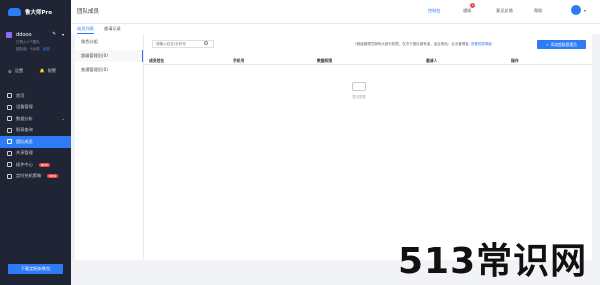  What do you see at coordinates (9, 130) in the screenshot?
I see `report-icon` at bounding box center [9, 130].